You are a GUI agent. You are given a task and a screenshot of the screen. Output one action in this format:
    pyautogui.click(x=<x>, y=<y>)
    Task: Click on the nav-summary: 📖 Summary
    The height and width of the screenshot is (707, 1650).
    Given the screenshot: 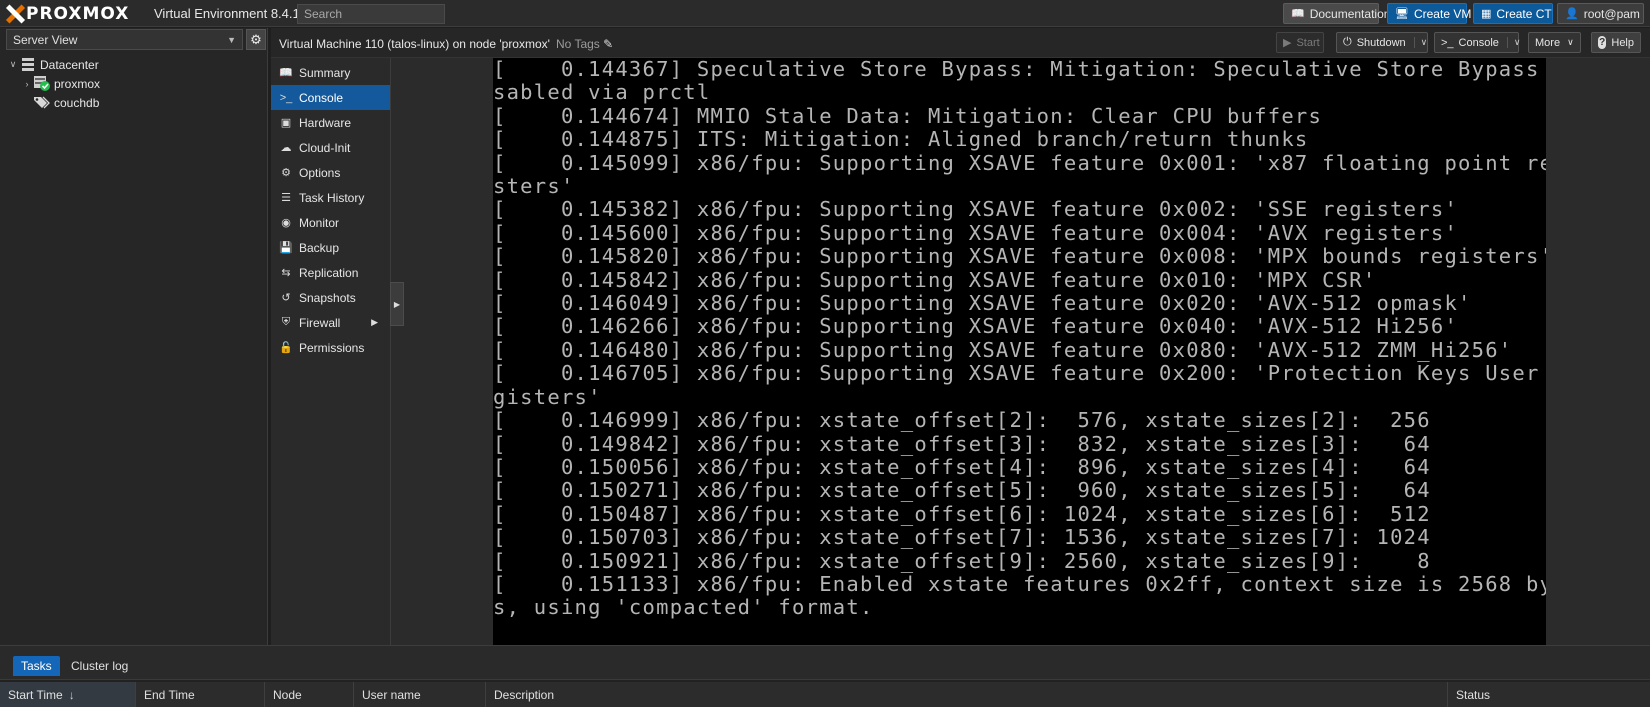 What is the action you would take?
    pyautogui.click(x=330, y=72)
    